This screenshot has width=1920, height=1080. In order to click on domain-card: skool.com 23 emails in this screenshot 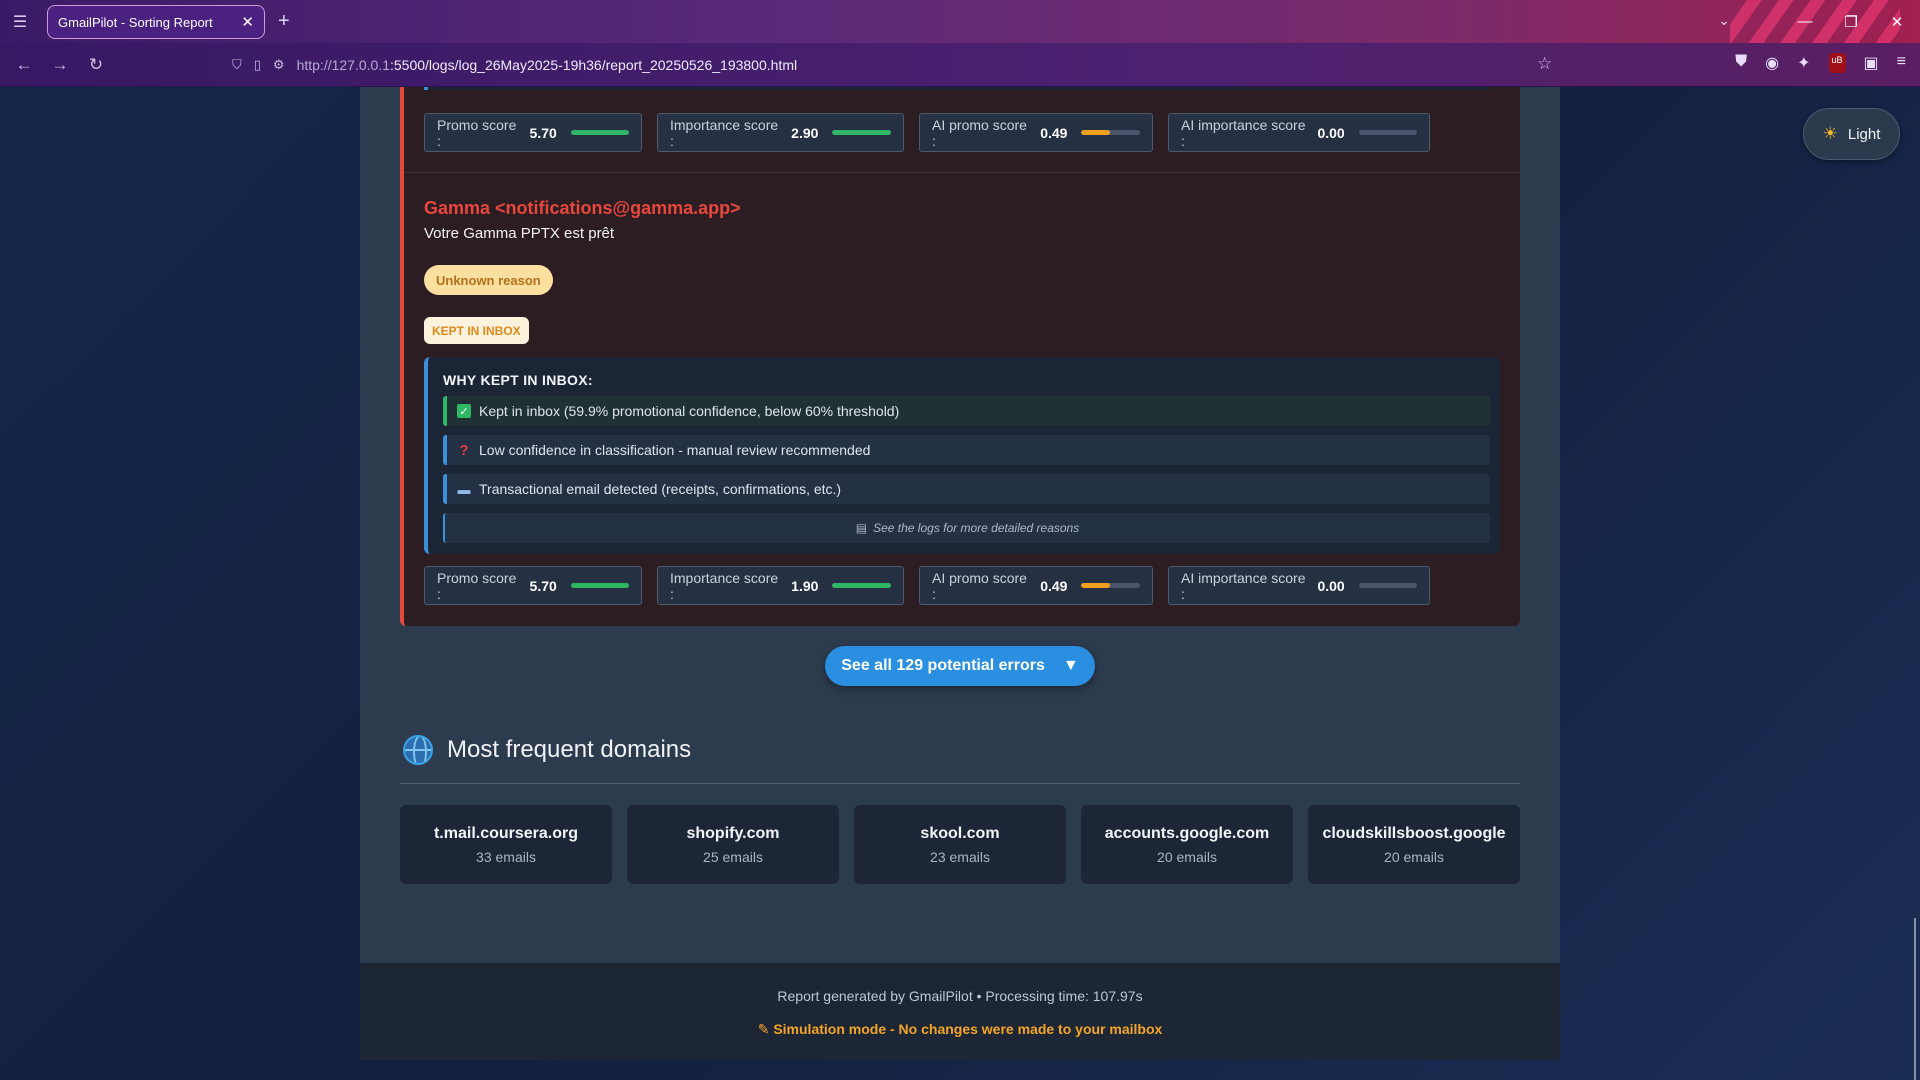, I will do `click(960, 844)`.